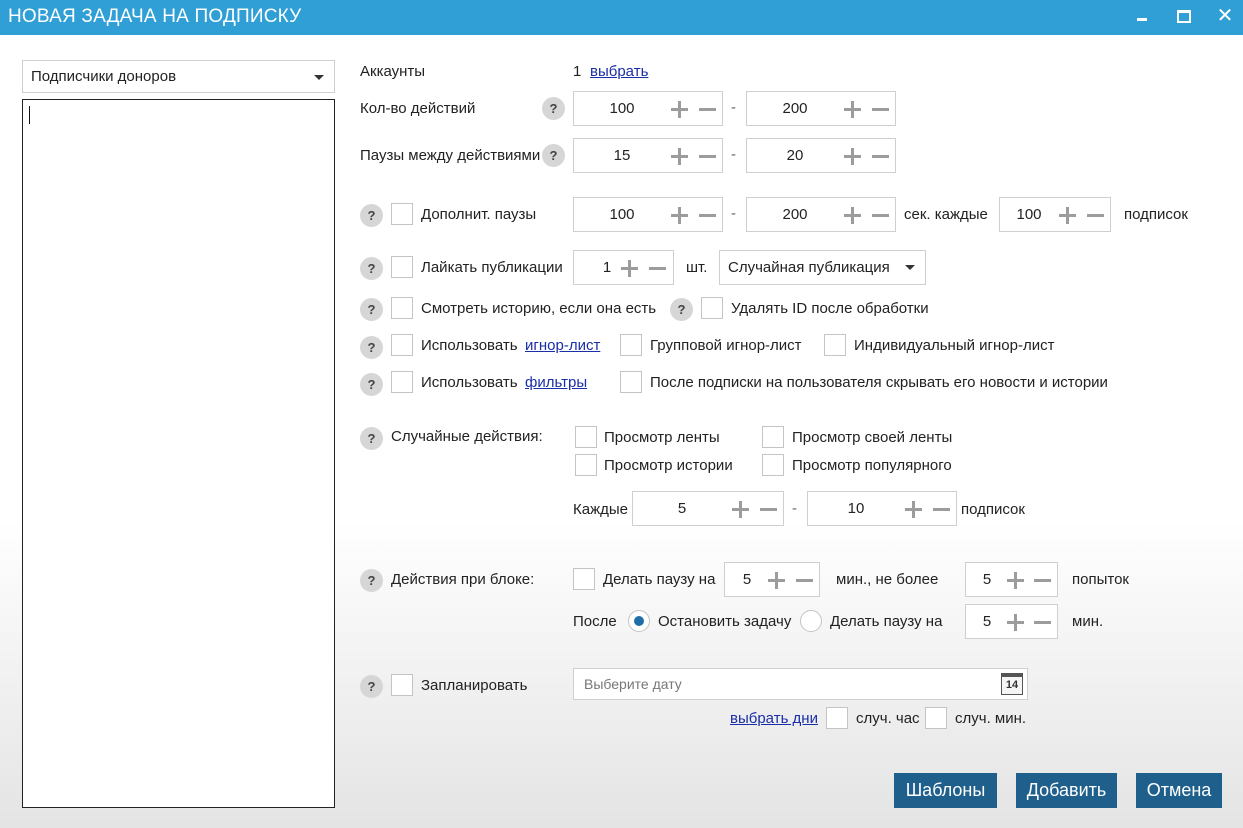  I want to click on use-filters-checkbox, so click(402, 382).